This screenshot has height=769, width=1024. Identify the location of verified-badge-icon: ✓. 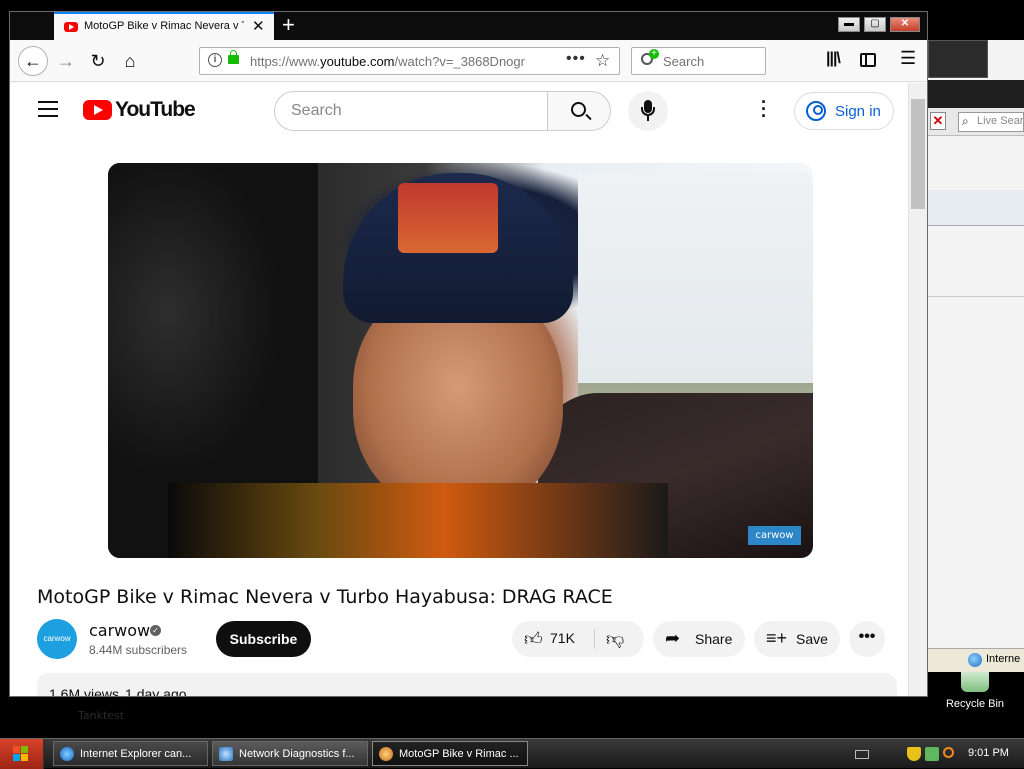
(155, 630).